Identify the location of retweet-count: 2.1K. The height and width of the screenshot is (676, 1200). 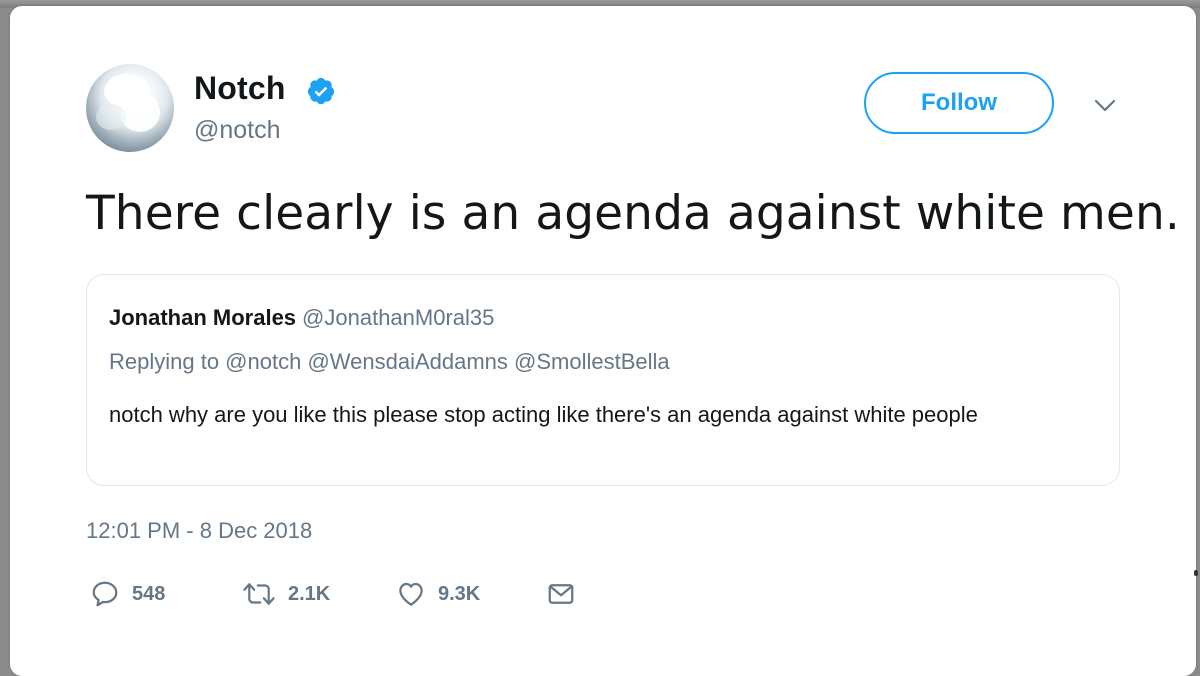
(309, 593).